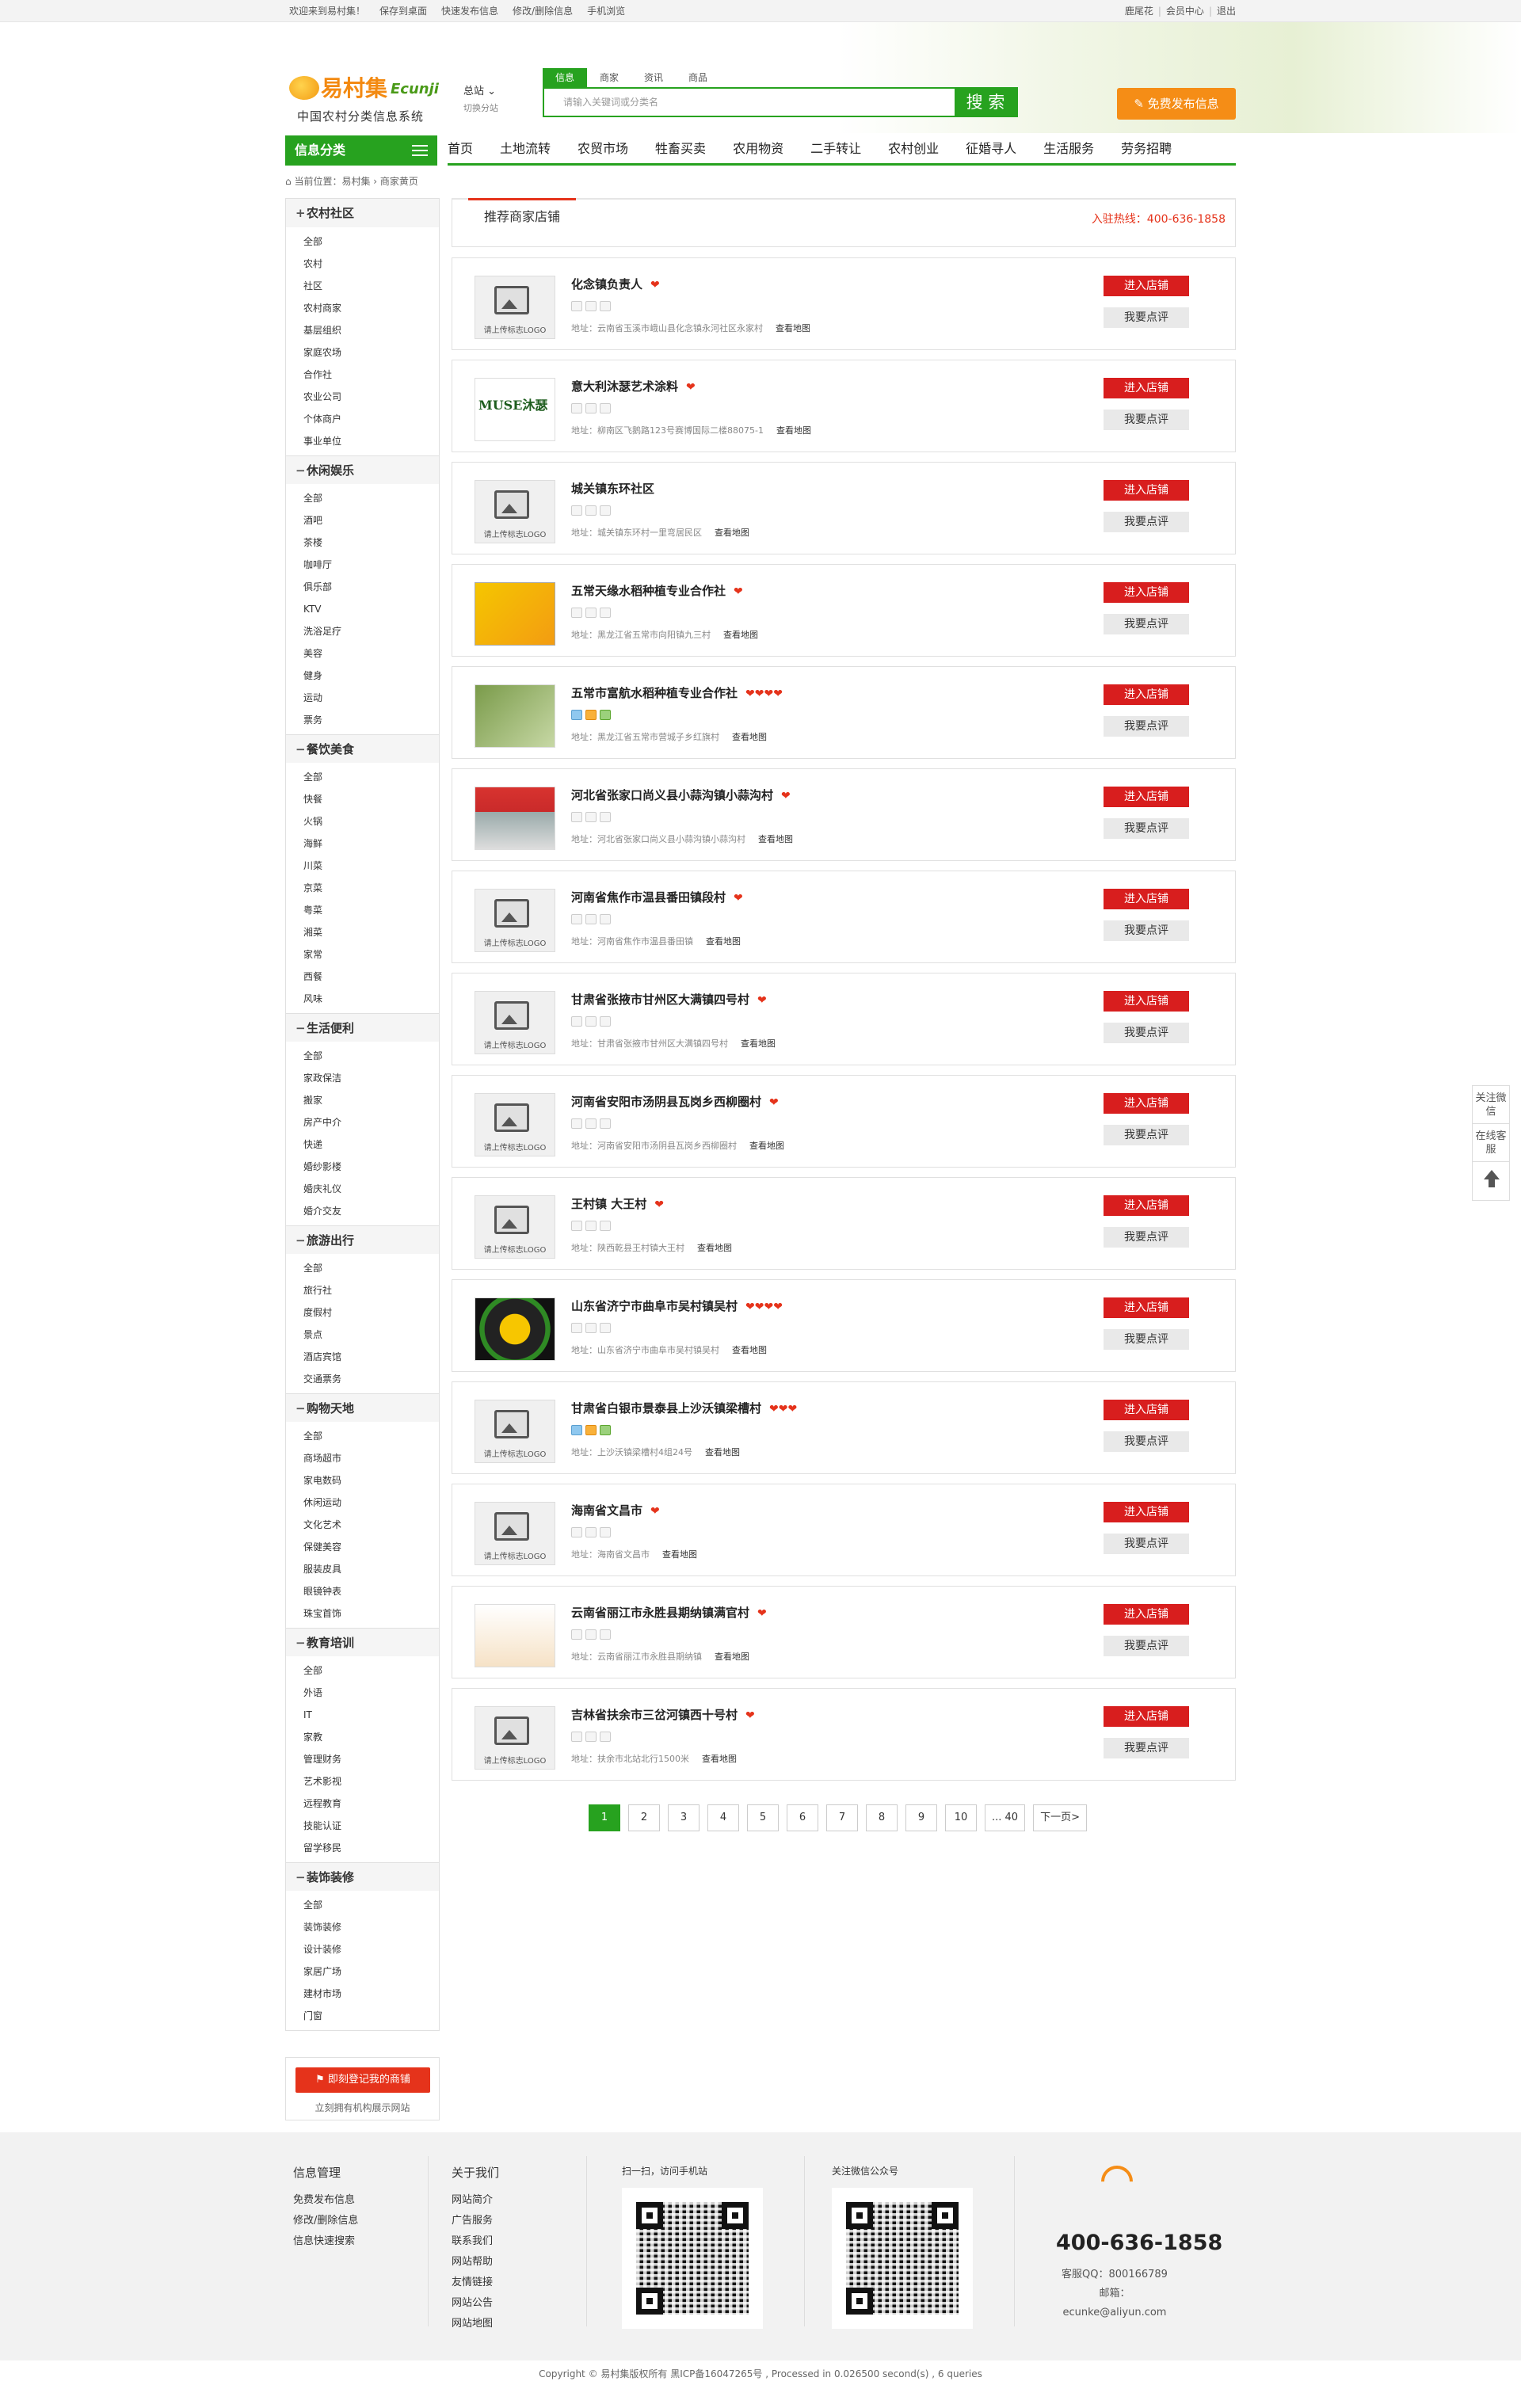 This screenshot has width=1521, height=2408. I want to click on member-center-link: 会员中心, so click(1185, 11).